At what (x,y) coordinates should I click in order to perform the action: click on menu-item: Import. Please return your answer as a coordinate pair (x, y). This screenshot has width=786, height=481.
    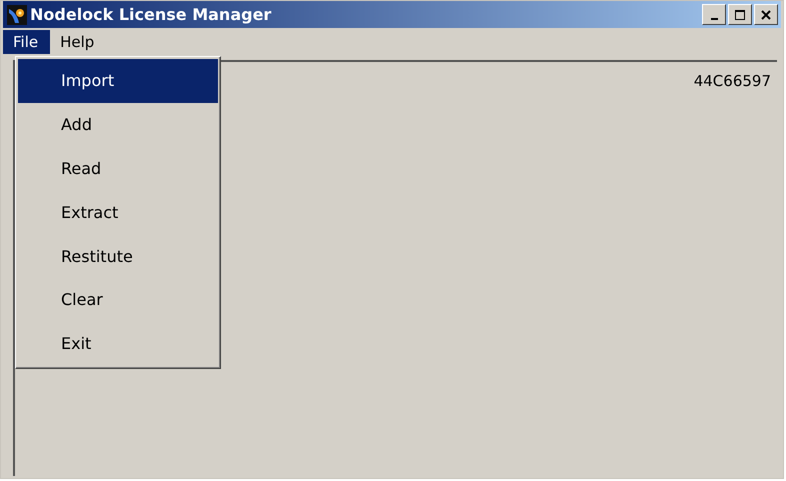
    Looking at the image, I should click on (118, 81).